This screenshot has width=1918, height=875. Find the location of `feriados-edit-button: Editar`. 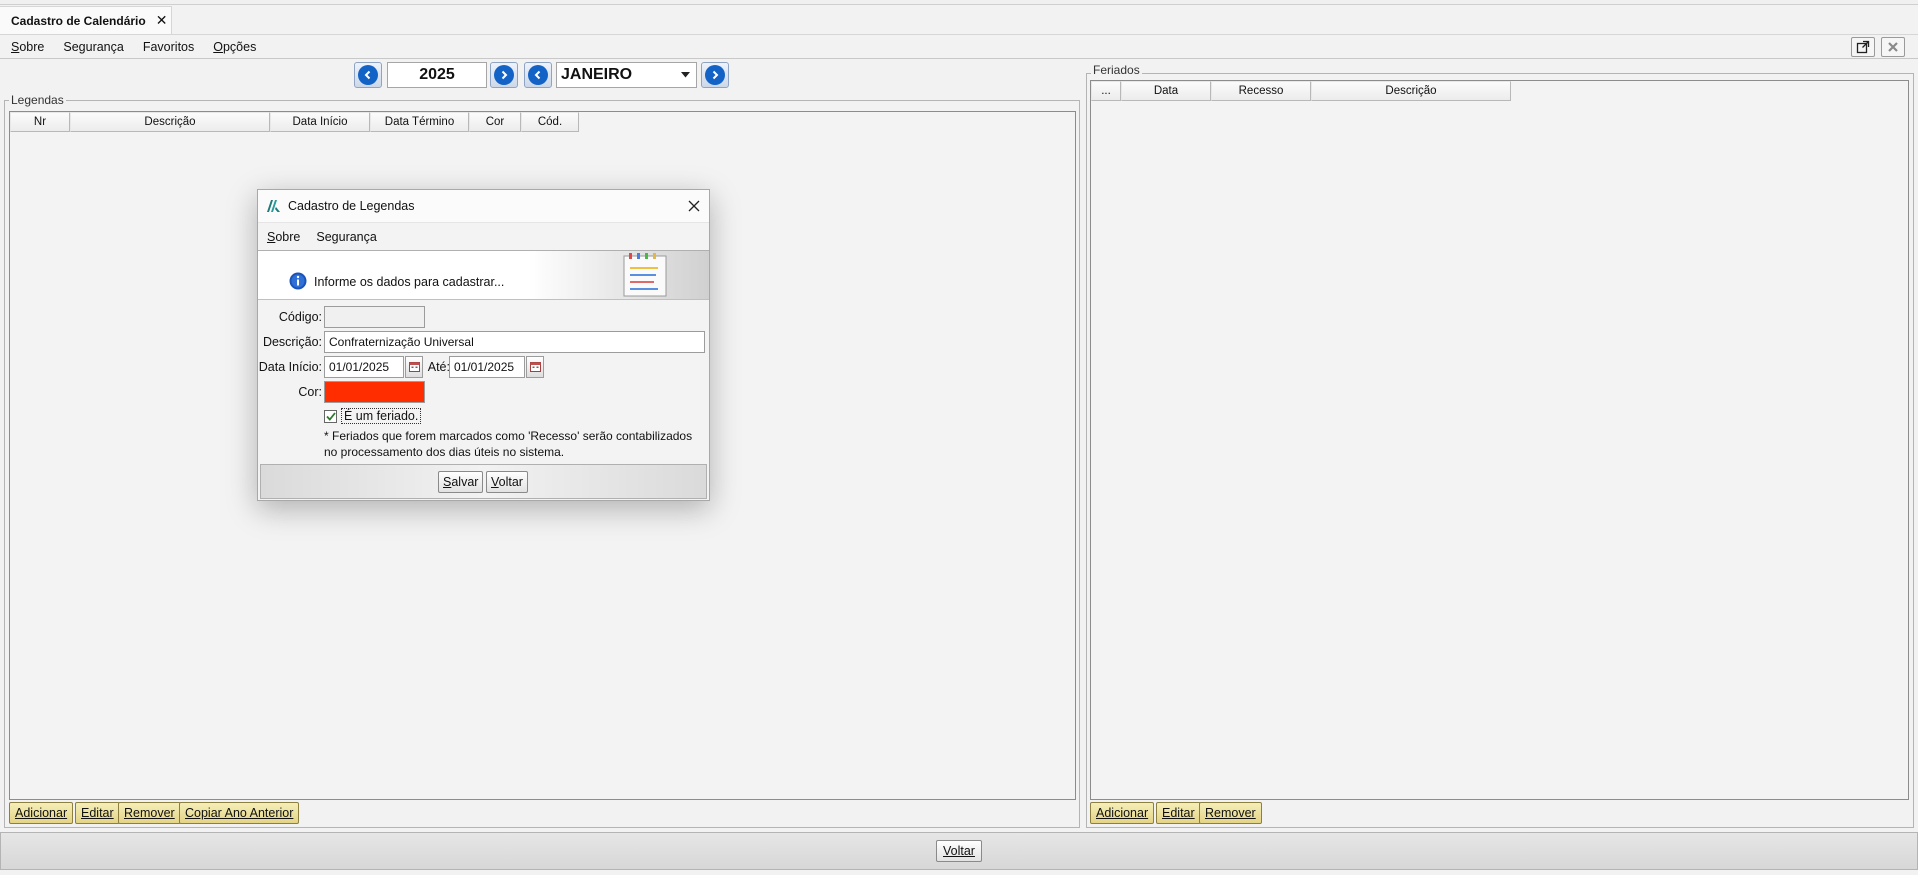

feriados-edit-button: Editar is located at coordinates (1178, 813).